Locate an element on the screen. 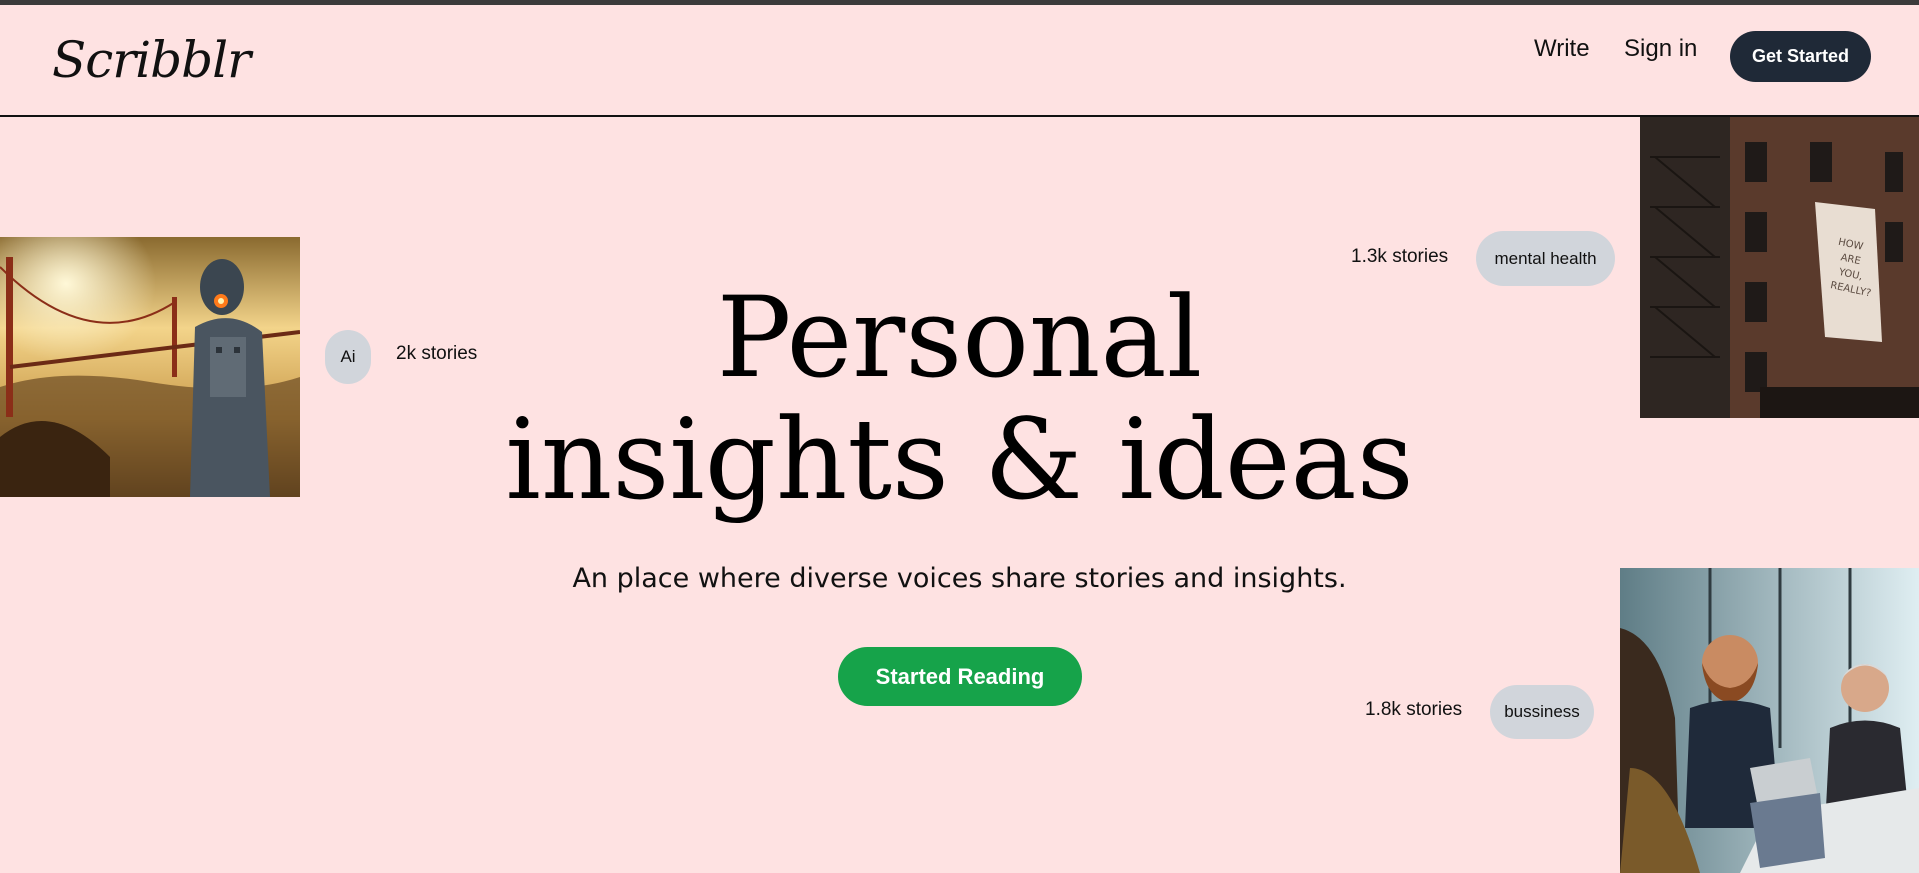 This screenshot has height=873, width=1919. story-count-business: 1.8k stories is located at coordinates (1414, 709).